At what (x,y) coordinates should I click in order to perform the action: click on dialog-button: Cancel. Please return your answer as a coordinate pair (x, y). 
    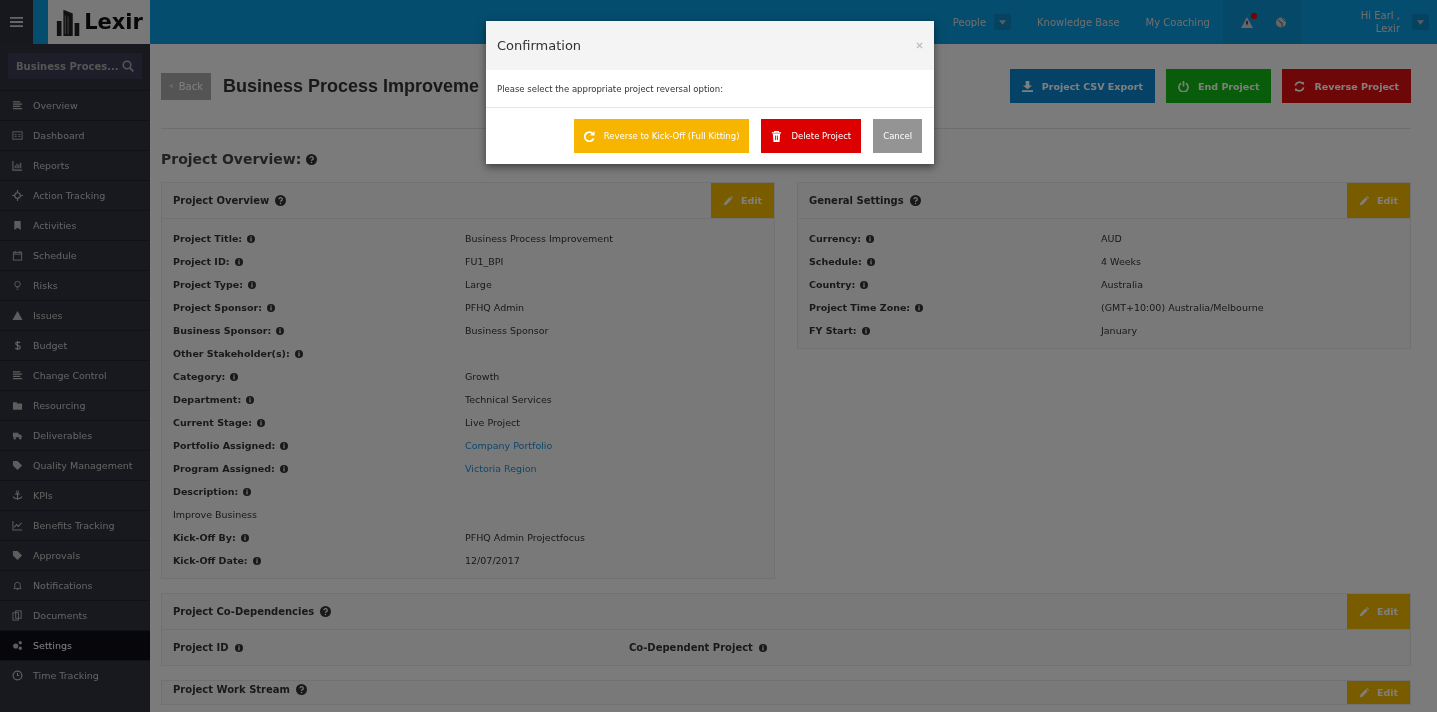
    Looking at the image, I should click on (897, 136).